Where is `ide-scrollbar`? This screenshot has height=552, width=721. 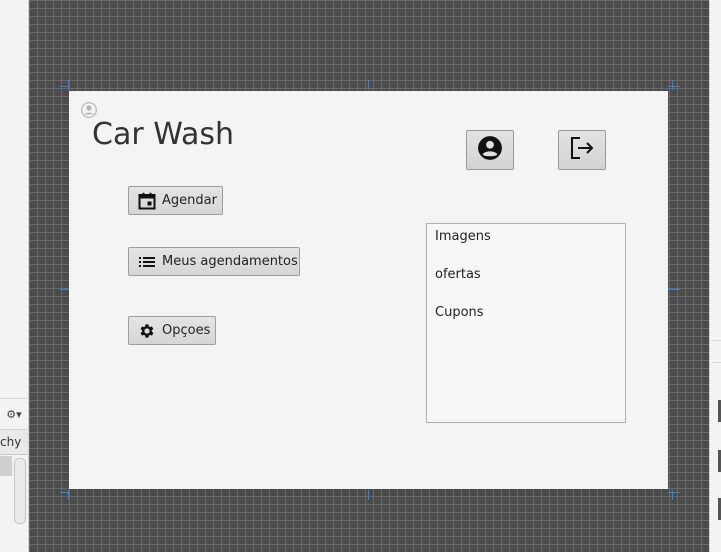
ide-scrollbar is located at coordinates (20, 491).